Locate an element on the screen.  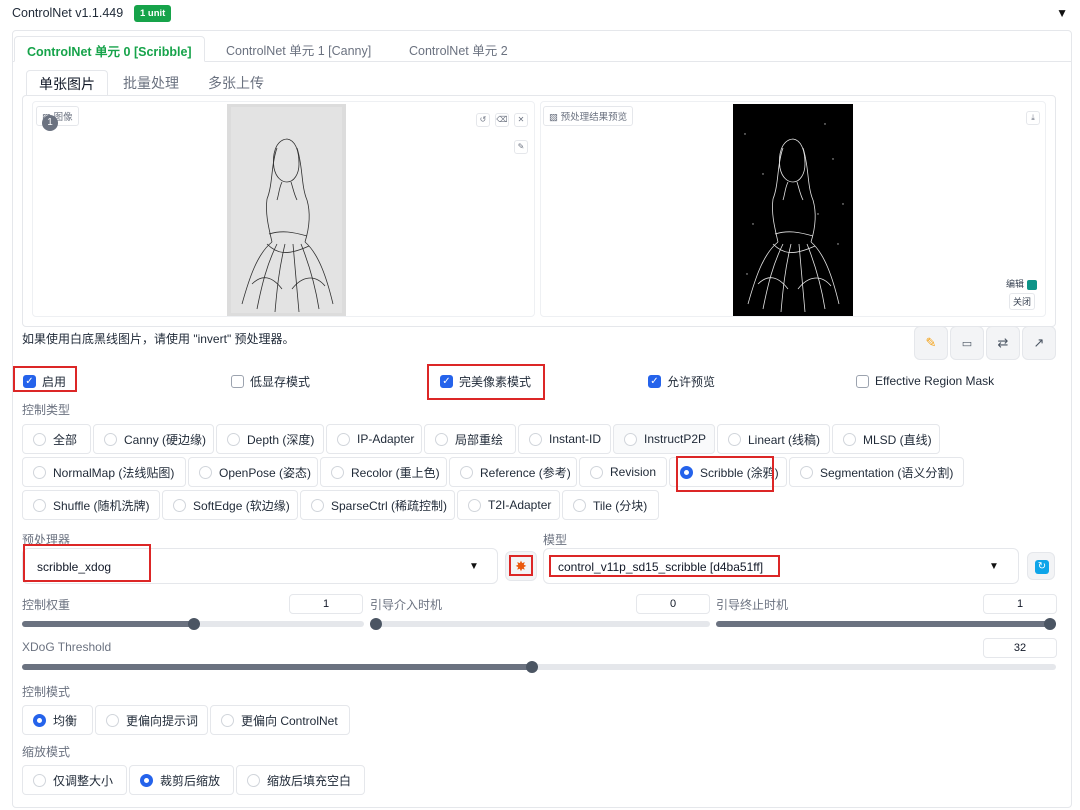
region-mask-checkbox: Effective Region Mask is located at coordinates (925, 381).